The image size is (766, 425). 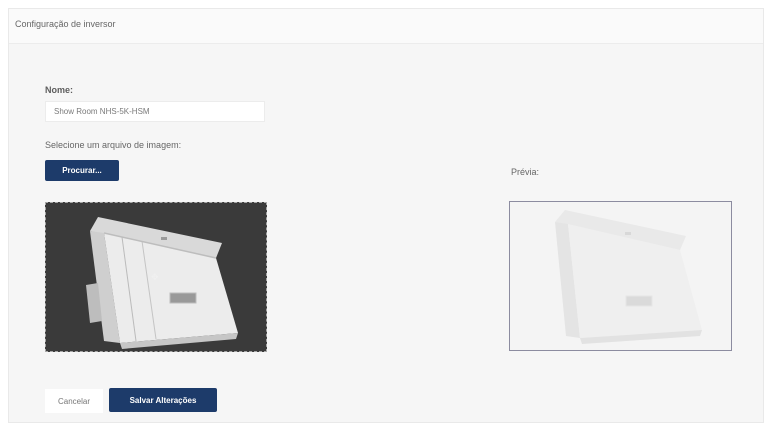 I want to click on cancel-button: Cancelar, so click(x=74, y=401).